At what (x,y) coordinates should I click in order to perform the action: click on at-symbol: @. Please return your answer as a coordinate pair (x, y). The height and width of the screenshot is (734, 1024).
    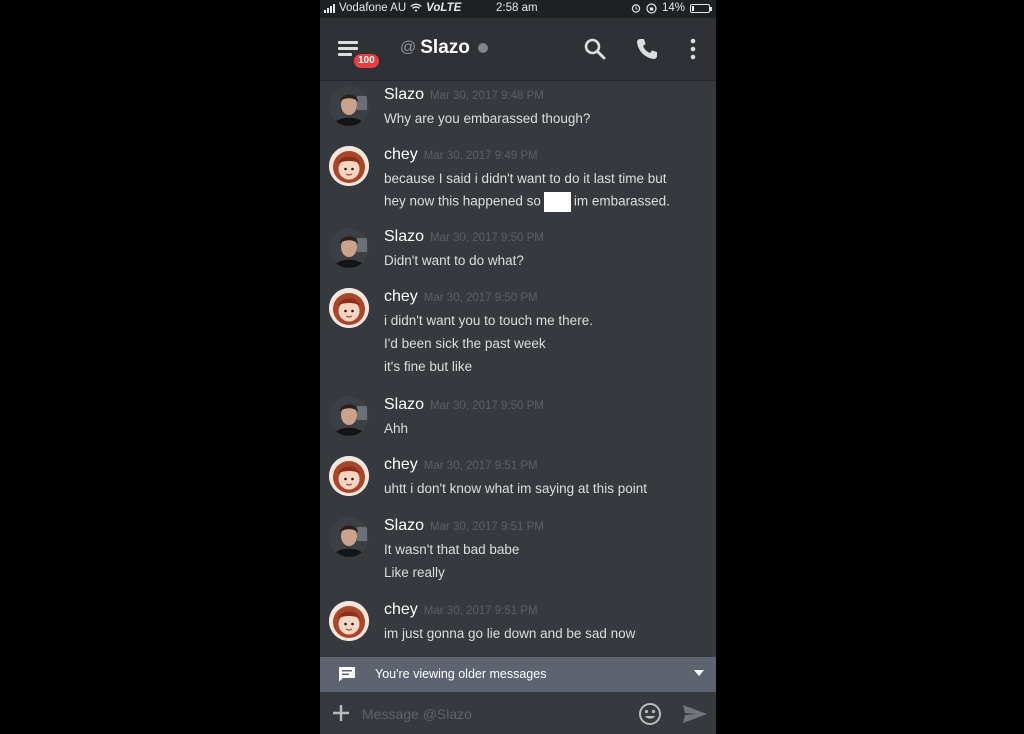
    Looking at the image, I should click on (408, 47).